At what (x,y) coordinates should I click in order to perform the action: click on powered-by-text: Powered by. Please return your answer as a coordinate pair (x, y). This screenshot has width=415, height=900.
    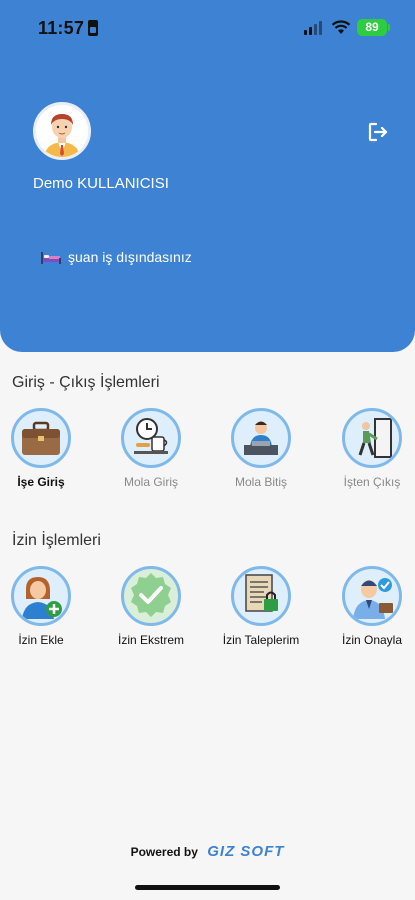
    Looking at the image, I should click on (164, 852).